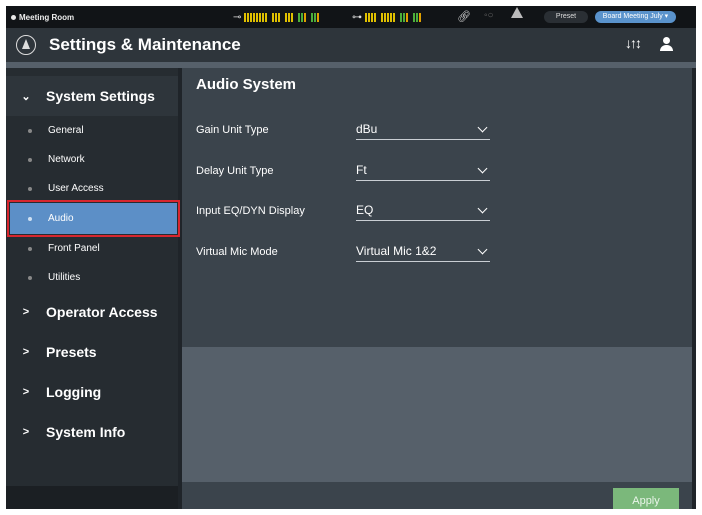 Image resolution: width=702 pixels, height=515 pixels. What do you see at coordinates (423, 130) in the screenshot?
I see `gain-unit-select: dBu` at bounding box center [423, 130].